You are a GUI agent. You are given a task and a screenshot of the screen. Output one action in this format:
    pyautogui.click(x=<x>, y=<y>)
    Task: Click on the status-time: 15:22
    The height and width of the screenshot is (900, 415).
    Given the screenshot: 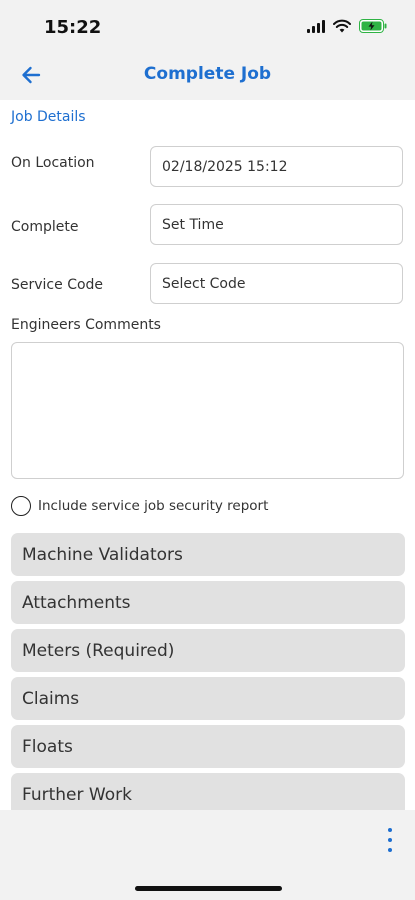 What is the action you would take?
    pyautogui.click(x=73, y=27)
    